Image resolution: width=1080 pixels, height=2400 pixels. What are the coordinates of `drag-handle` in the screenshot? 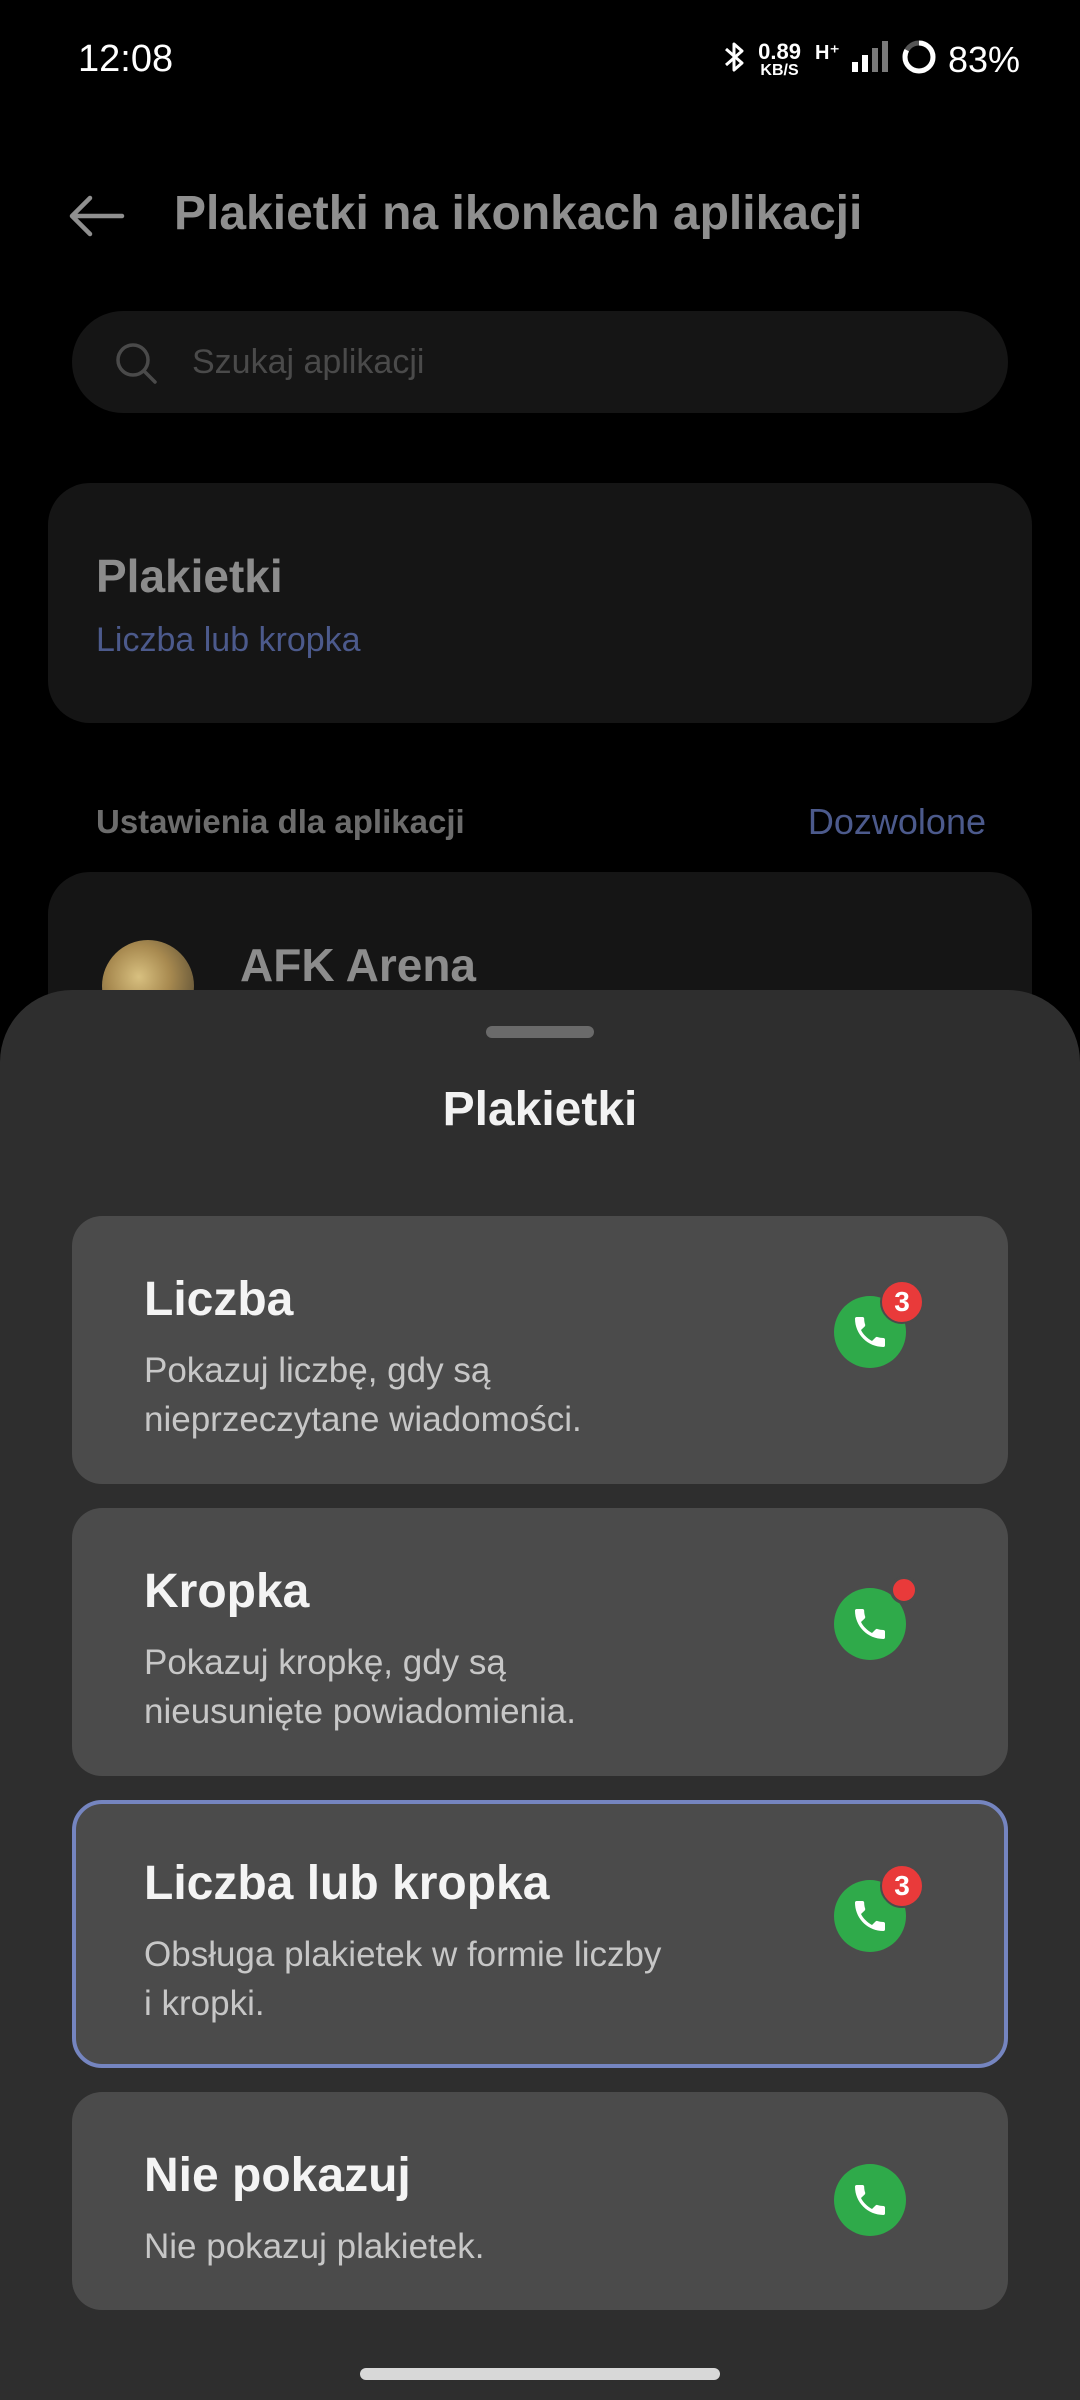 It's located at (540, 1032).